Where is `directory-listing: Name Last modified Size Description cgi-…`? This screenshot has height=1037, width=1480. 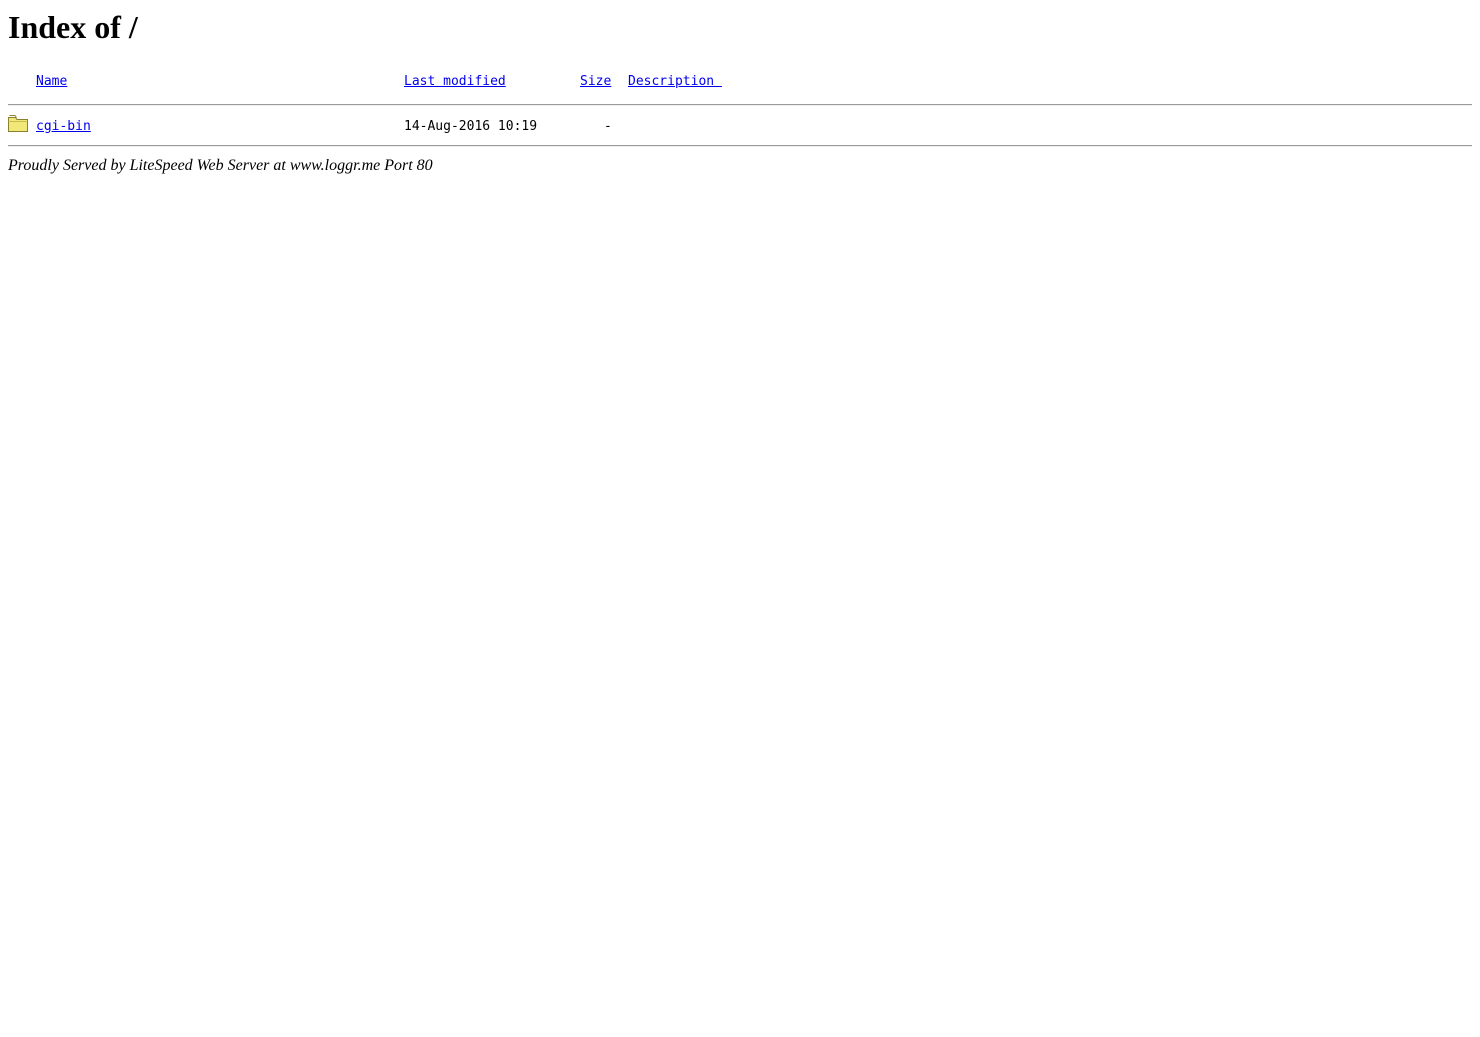 directory-listing: Name Last modified Size Description cgi-… is located at coordinates (740, 110).